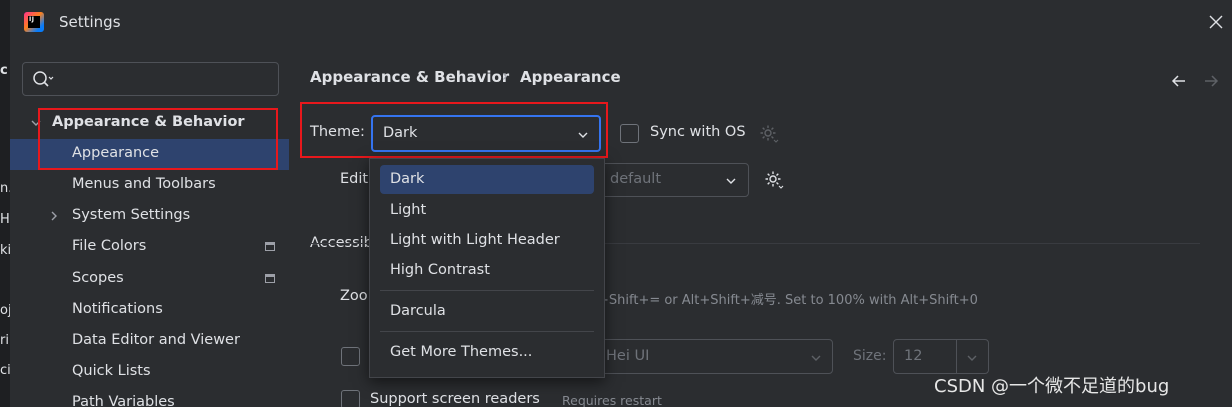  I want to click on sidebar-item-label: Appearance & Behavior, so click(148, 122).